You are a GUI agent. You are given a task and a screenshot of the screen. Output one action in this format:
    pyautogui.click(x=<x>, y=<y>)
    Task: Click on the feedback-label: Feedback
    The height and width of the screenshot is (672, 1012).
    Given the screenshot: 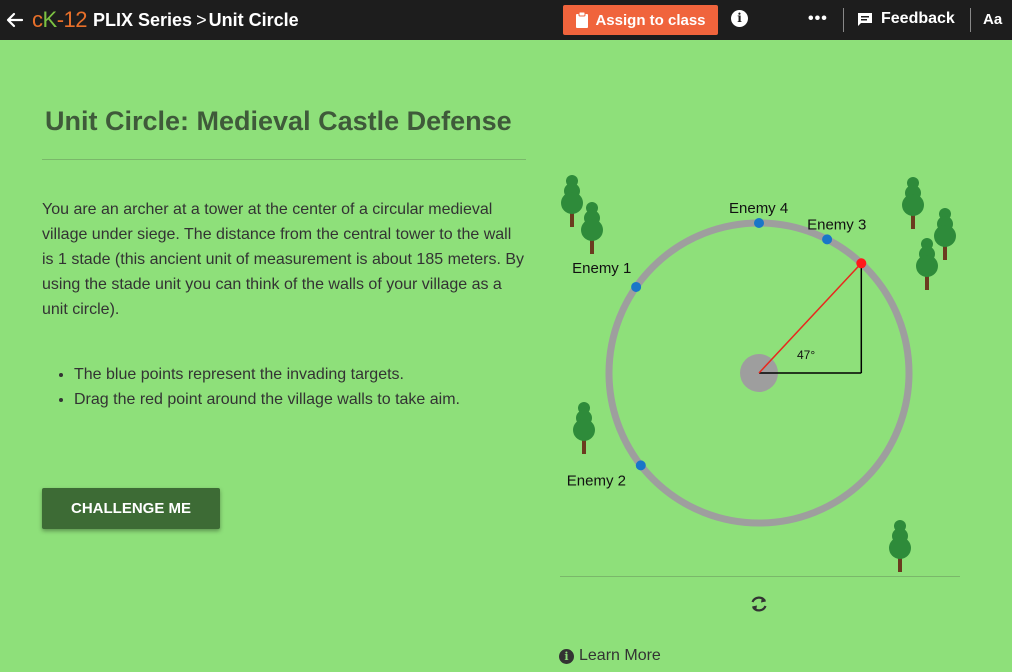 What is the action you would take?
    pyautogui.click(x=918, y=18)
    